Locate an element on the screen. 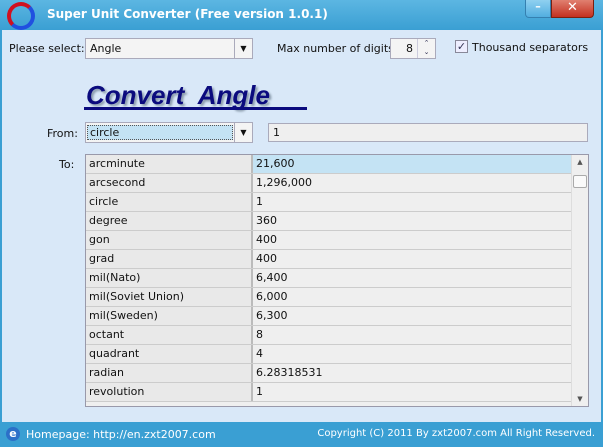 The width and height of the screenshot is (603, 447). unit-name: circle is located at coordinates (169, 202).